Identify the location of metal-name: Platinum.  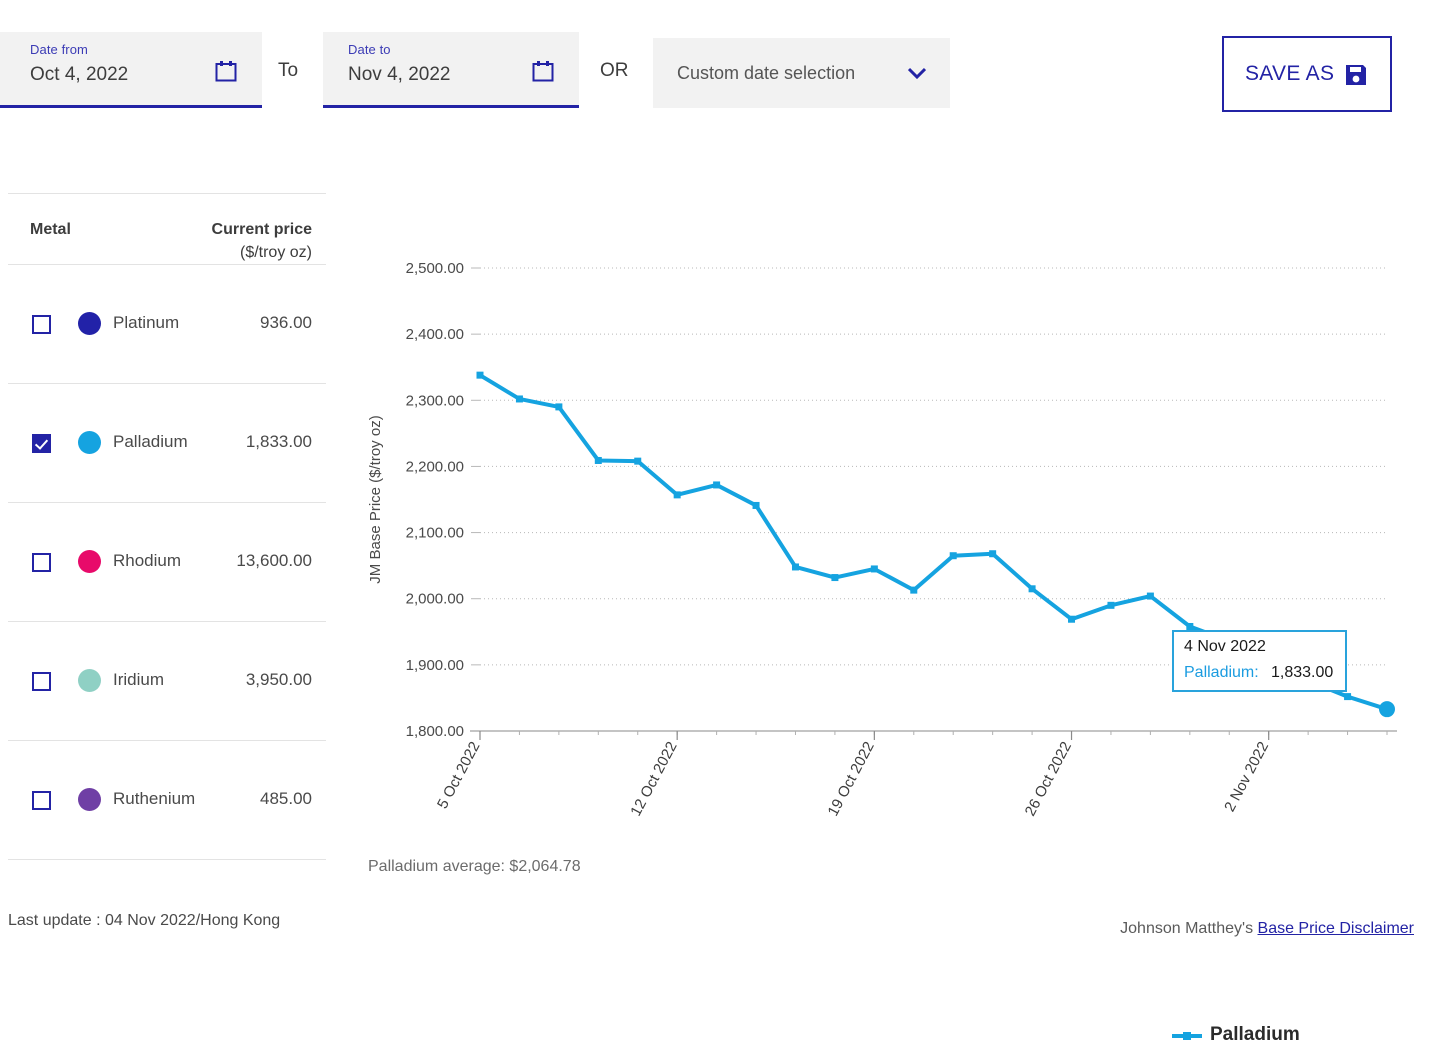
(146, 322).